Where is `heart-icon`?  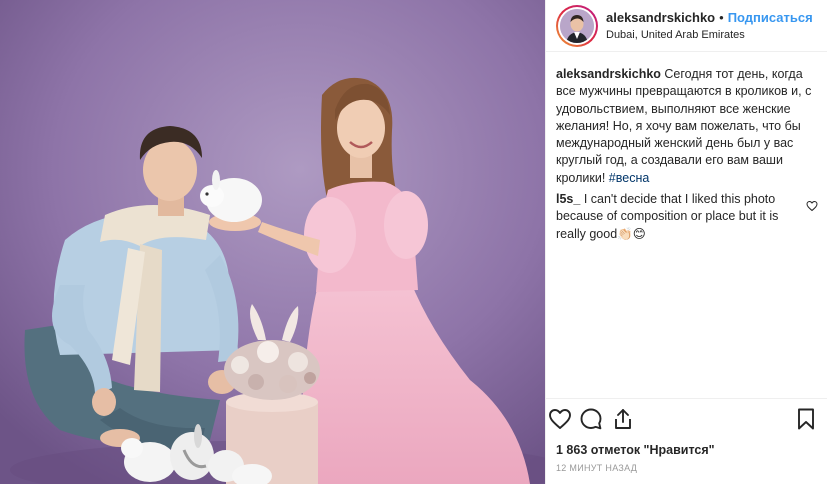
heart-icon is located at coordinates (560, 419).